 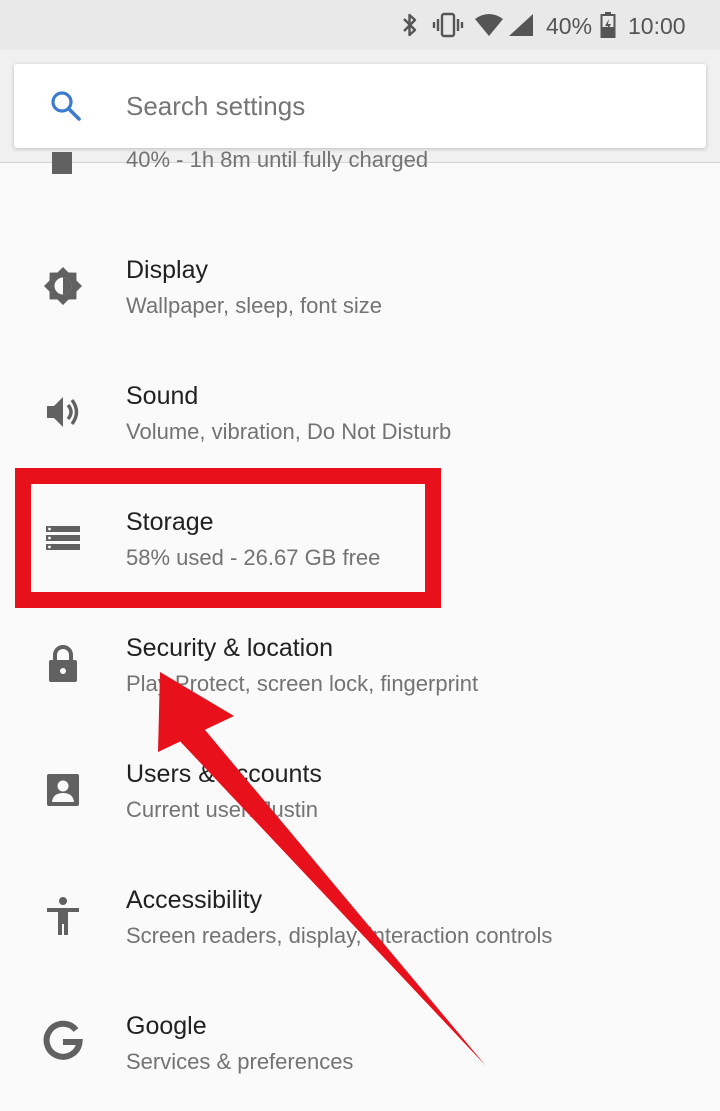 I want to click on volume-icon, so click(x=63, y=412).